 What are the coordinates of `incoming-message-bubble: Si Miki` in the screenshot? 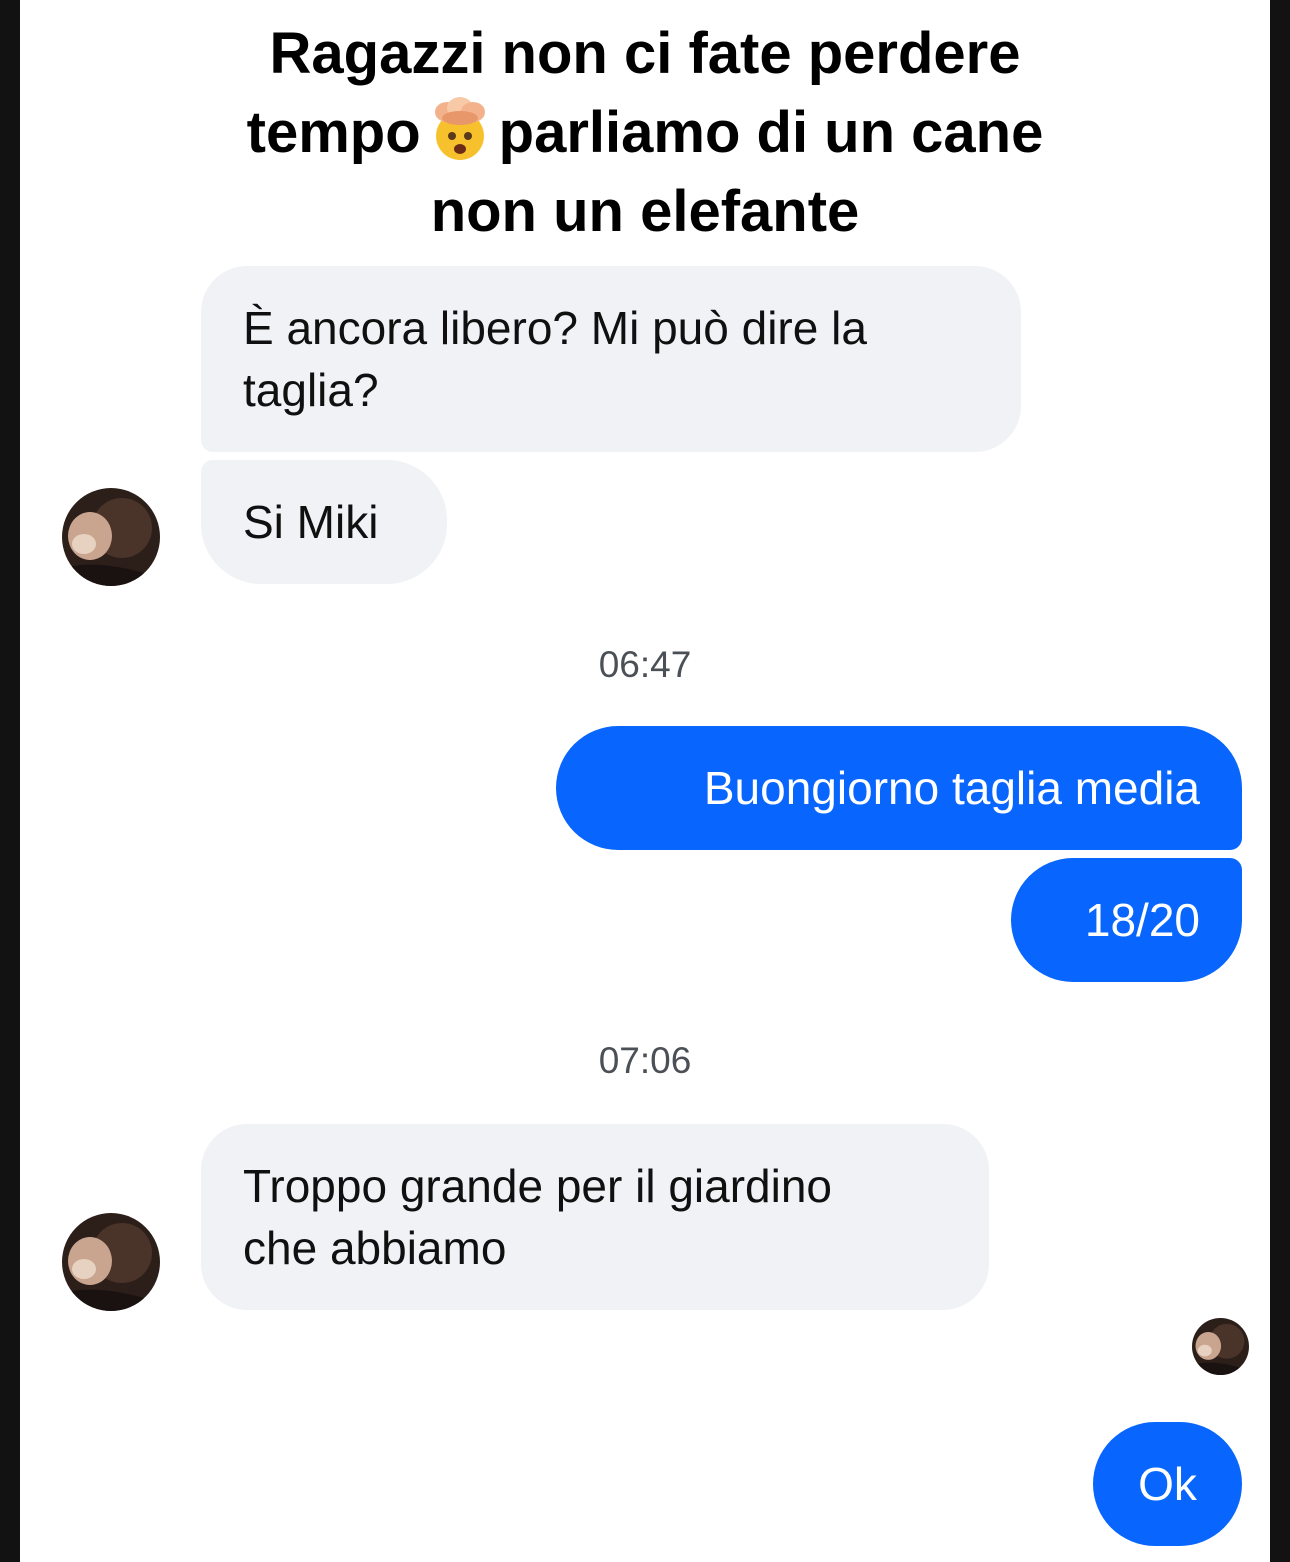 It's located at (324, 522).